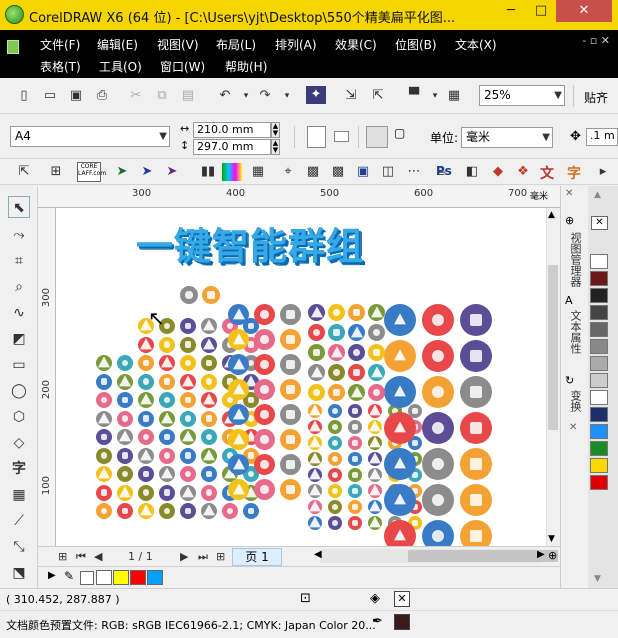 The image size is (618, 638). What do you see at coordinates (258, 172) in the screenshot?
I see `grid-plugin-icon: ▦` at bounding box center [258, 172].